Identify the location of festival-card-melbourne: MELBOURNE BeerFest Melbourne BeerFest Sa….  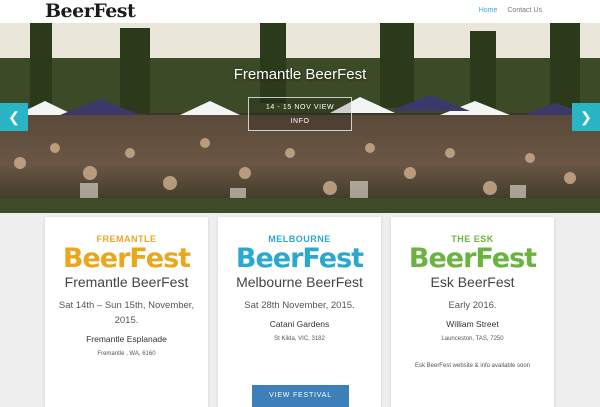
(299, 312).